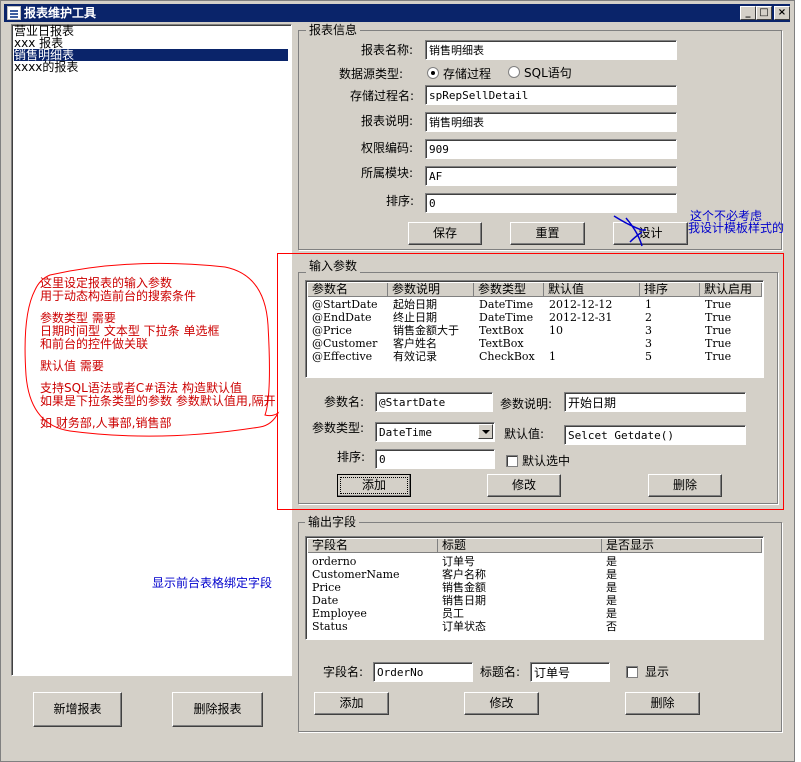 The image size is (801, 762). I want to click on sql-radio-label: SQL语句, so click(548, 73).